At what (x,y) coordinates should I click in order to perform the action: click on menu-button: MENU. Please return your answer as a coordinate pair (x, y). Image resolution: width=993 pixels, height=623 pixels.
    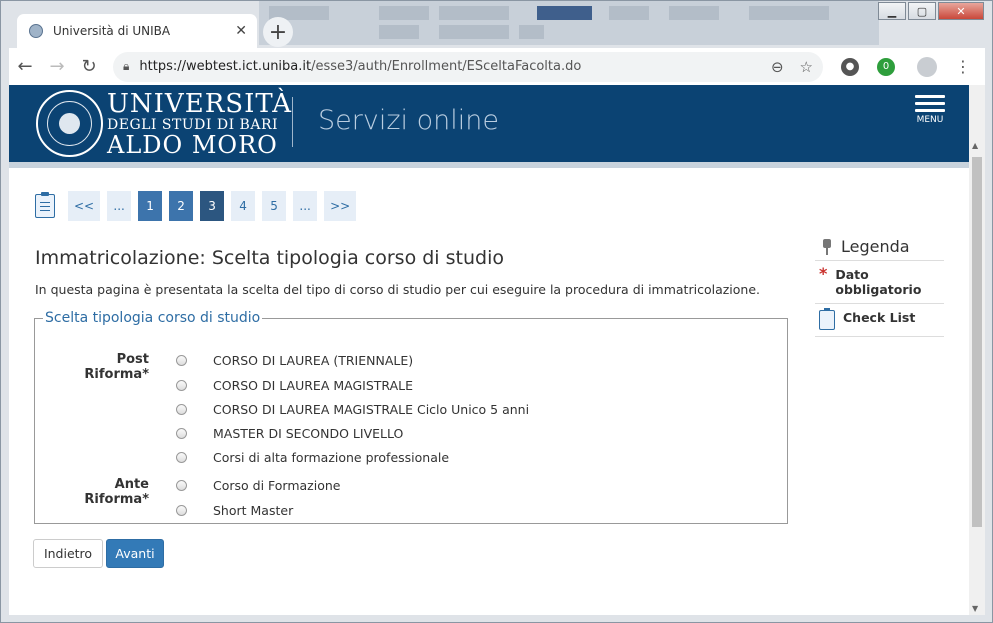
    Looking at the image, I should click on (930, 110).